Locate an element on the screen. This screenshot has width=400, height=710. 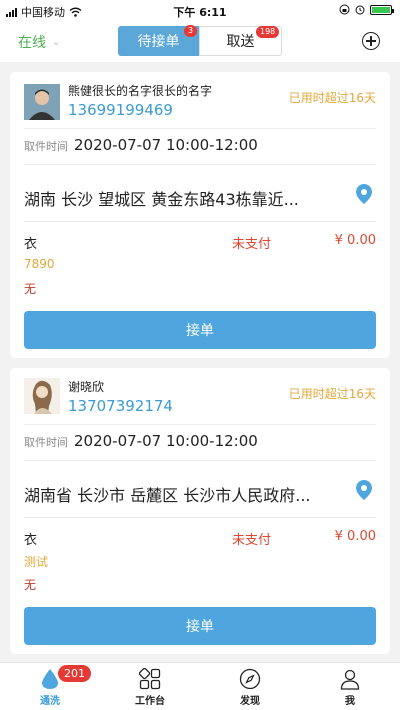
customer-phone-link: 13699199469 is located at coordinates (120, 110).